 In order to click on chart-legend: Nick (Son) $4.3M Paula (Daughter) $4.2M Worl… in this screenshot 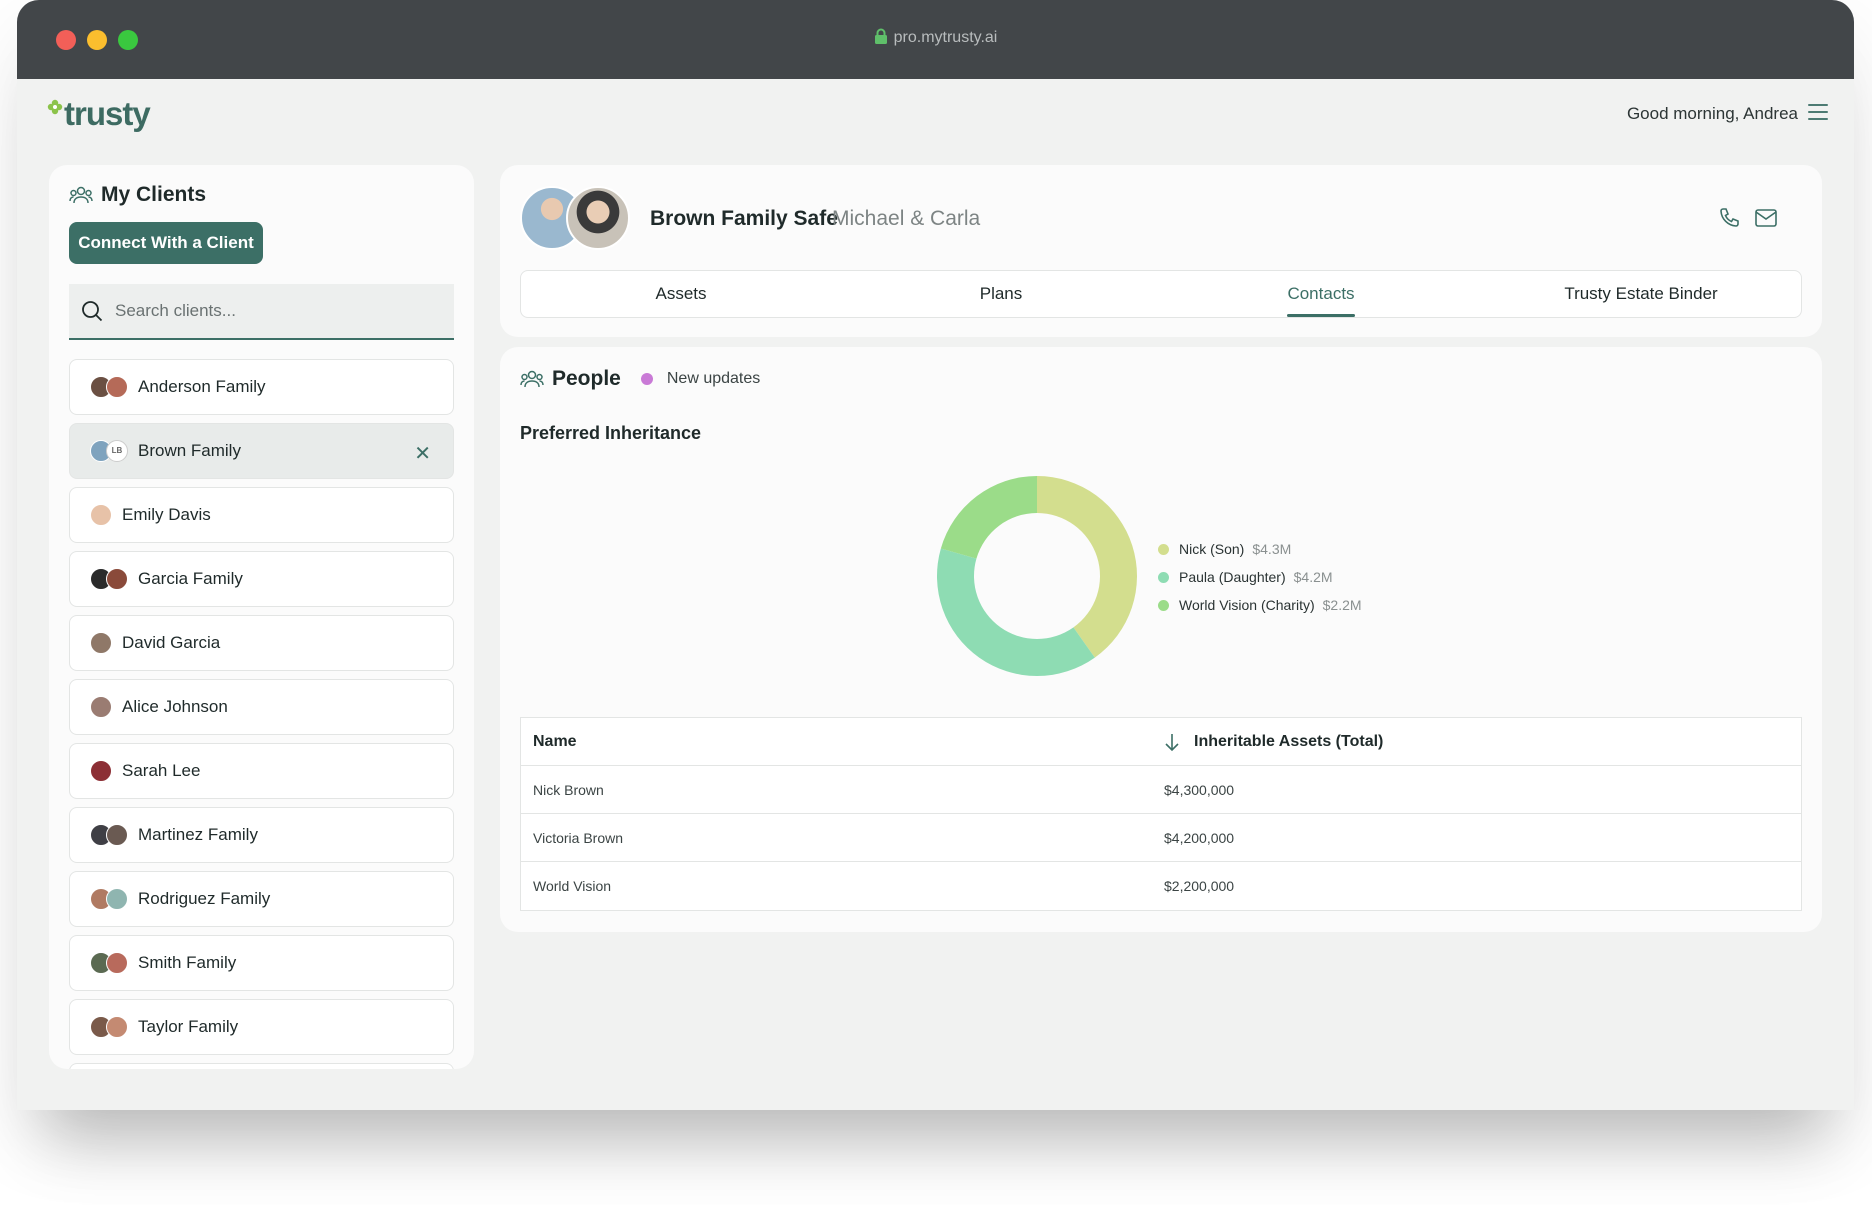, I will do `click(1260, 583)`.